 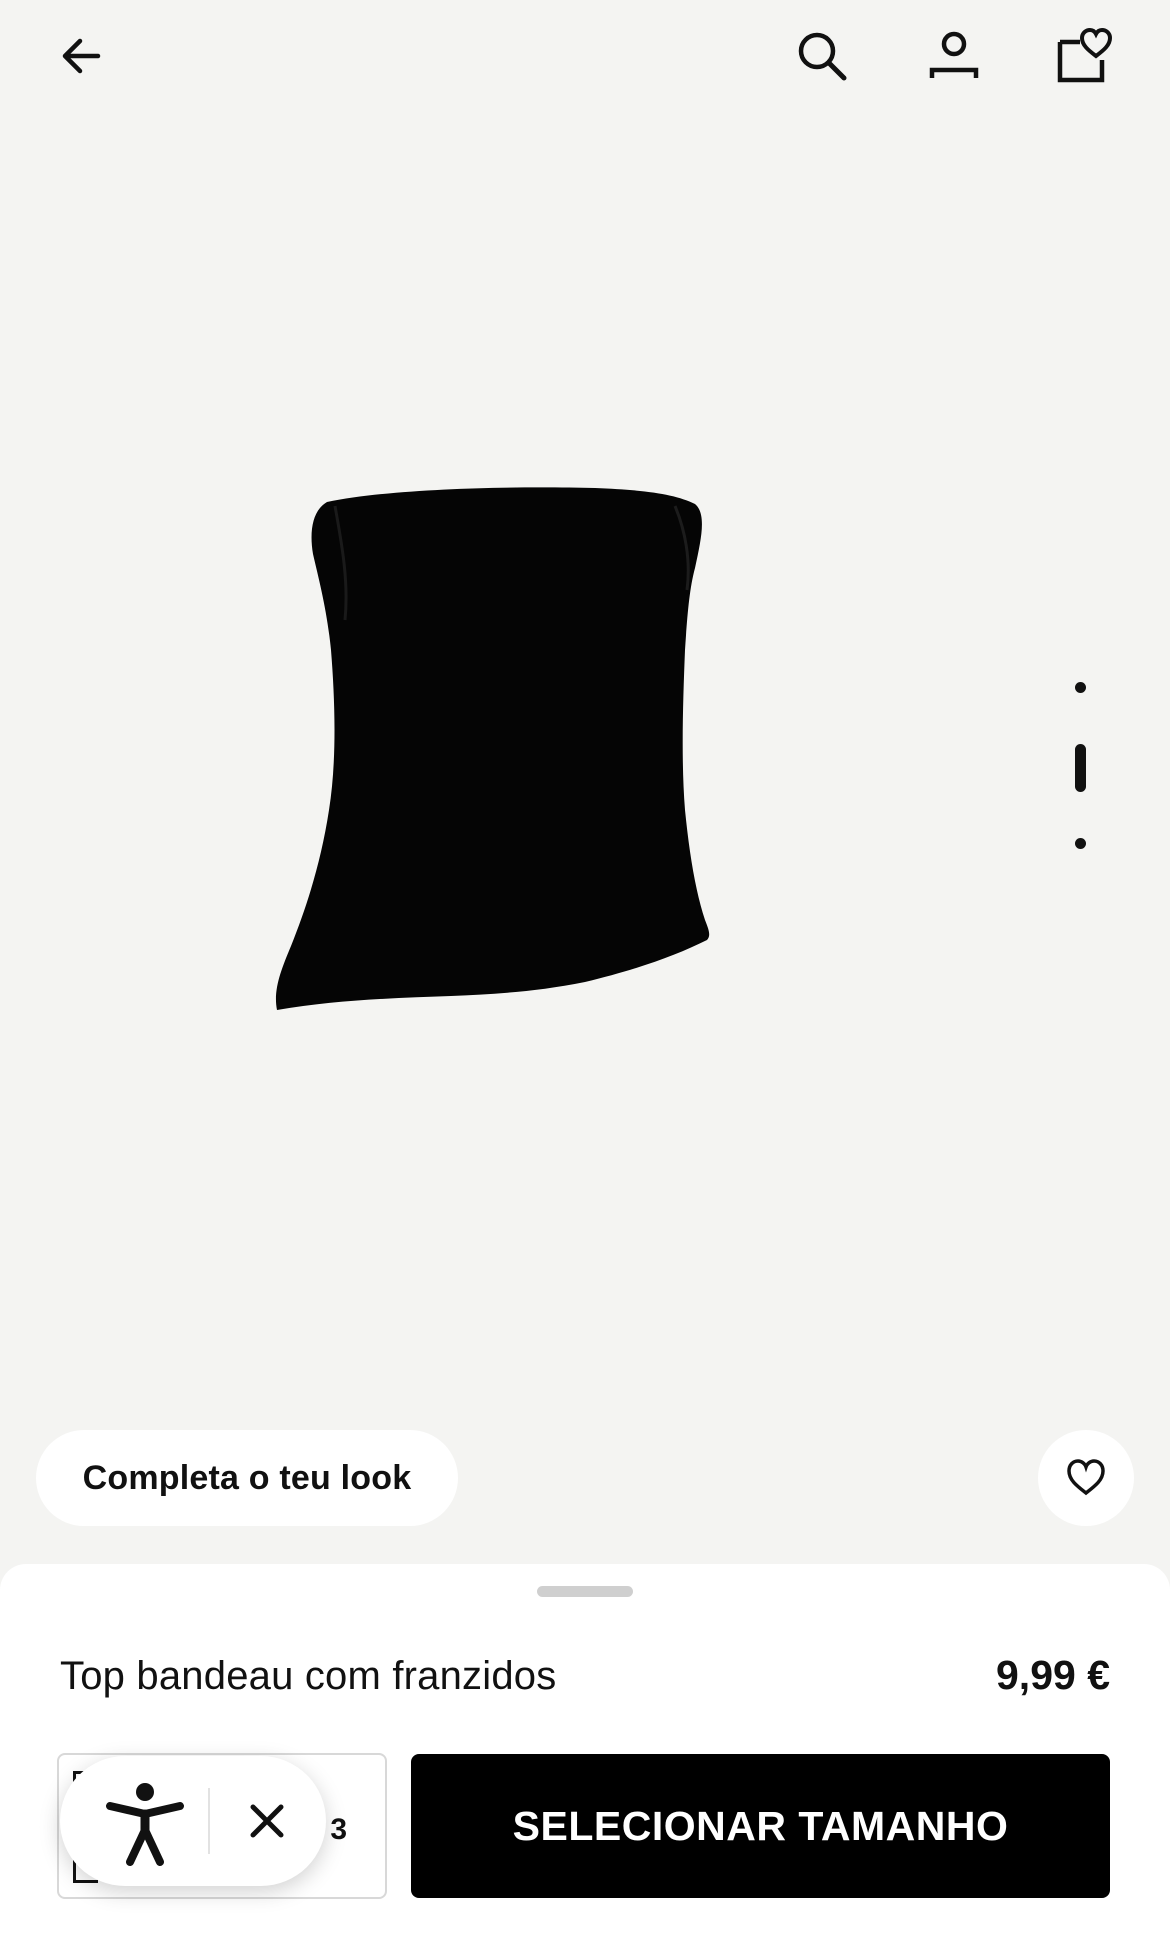 I want to click on search-button, so click(x=822, y=56).